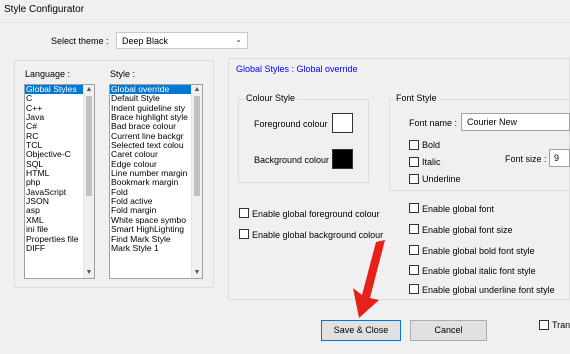 The image size is (570, 354). I want to click on enable-global-foreground-checkbox, so click(244, 213).